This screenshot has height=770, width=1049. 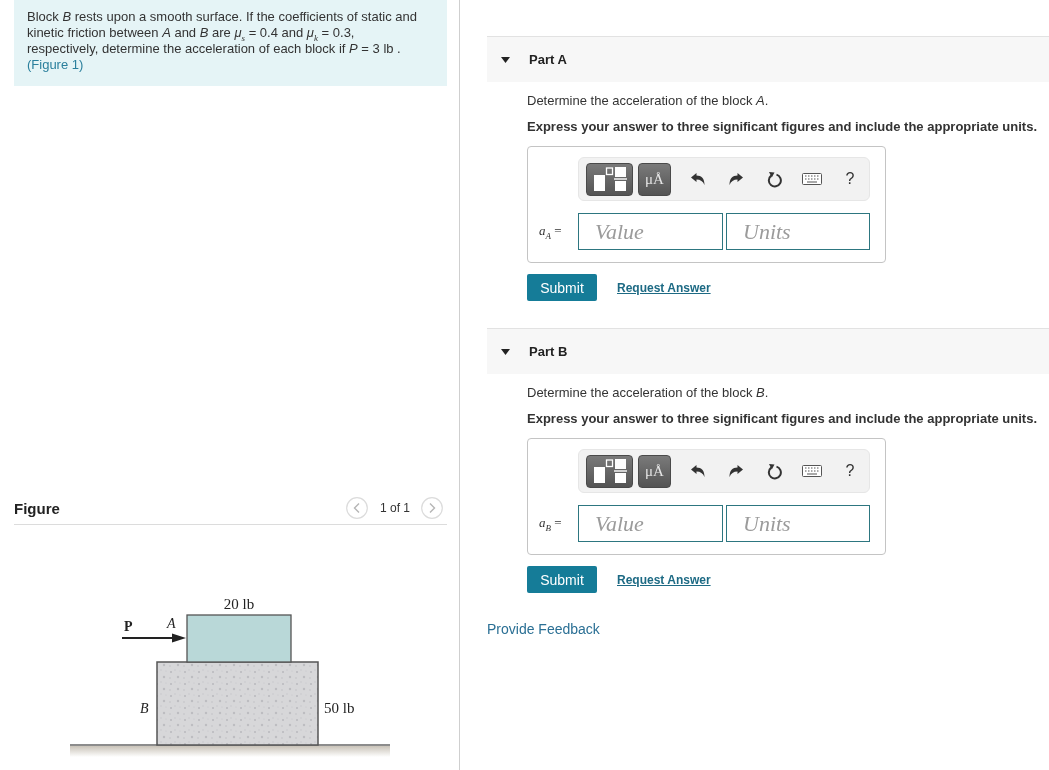 What do you see at coordinates (144, 708) in the screenshot?
I see `block-label: B` at bounding box center [144, 708].